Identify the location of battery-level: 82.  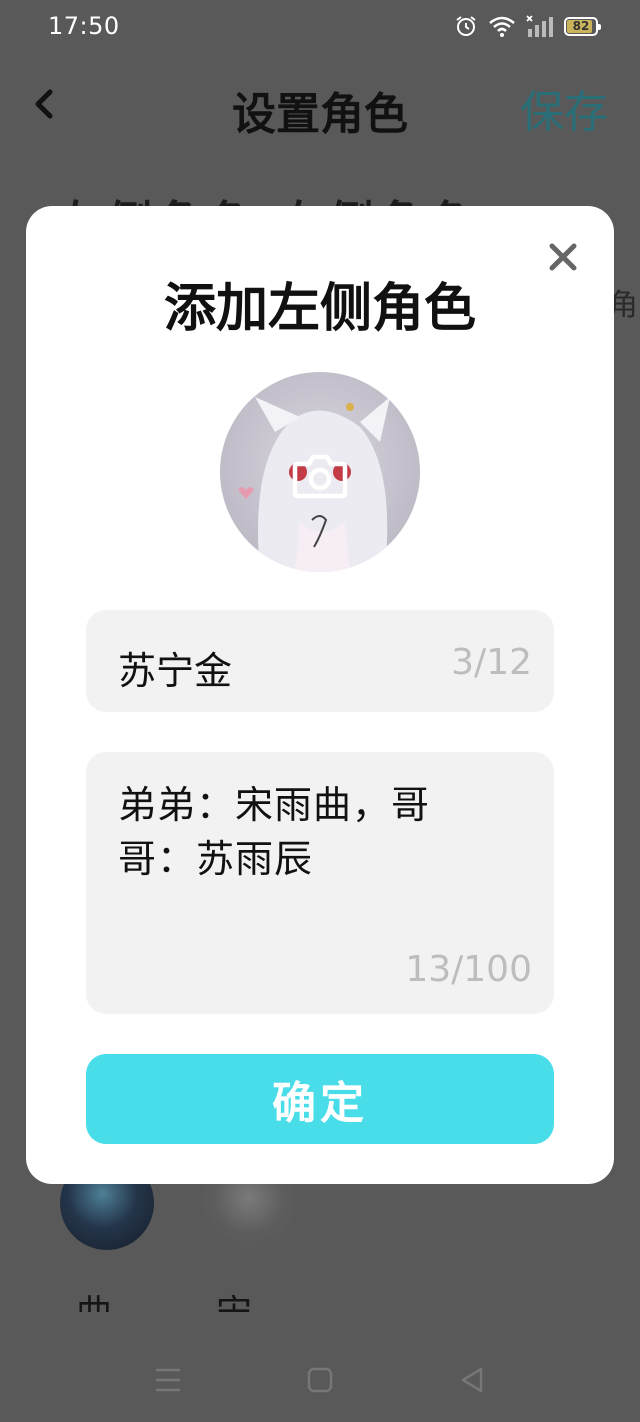
(581, 26).